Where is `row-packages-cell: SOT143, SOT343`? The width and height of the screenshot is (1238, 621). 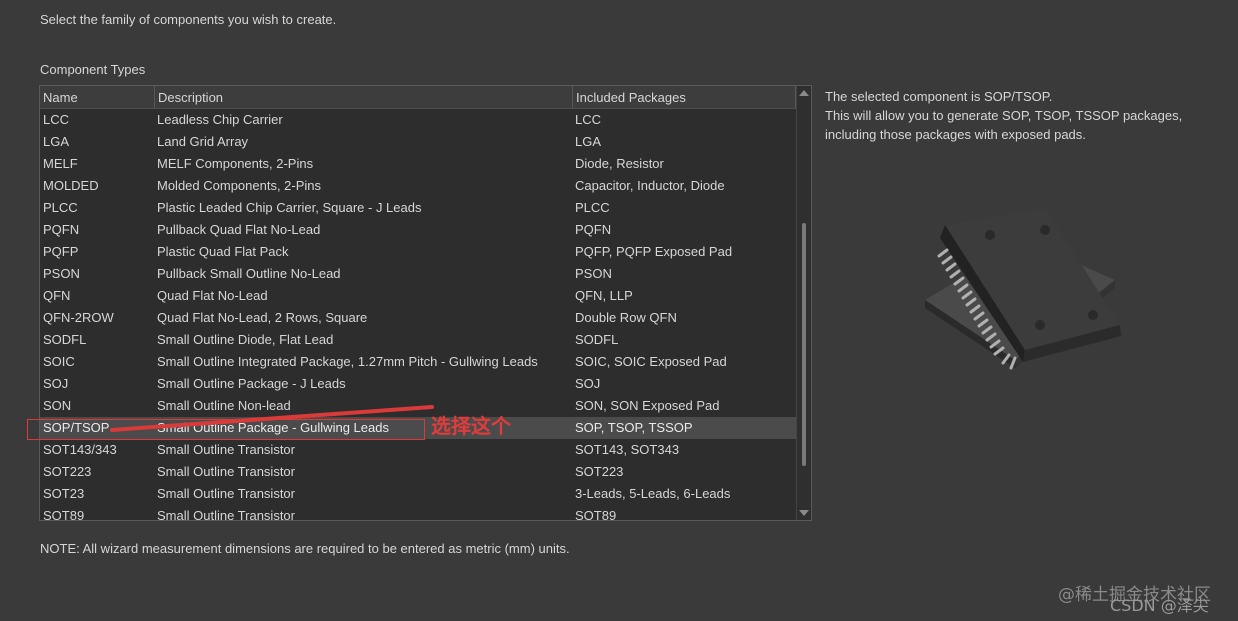 row-packages-cell: SOT143, SOT343 is located at coordinates (627, 449).